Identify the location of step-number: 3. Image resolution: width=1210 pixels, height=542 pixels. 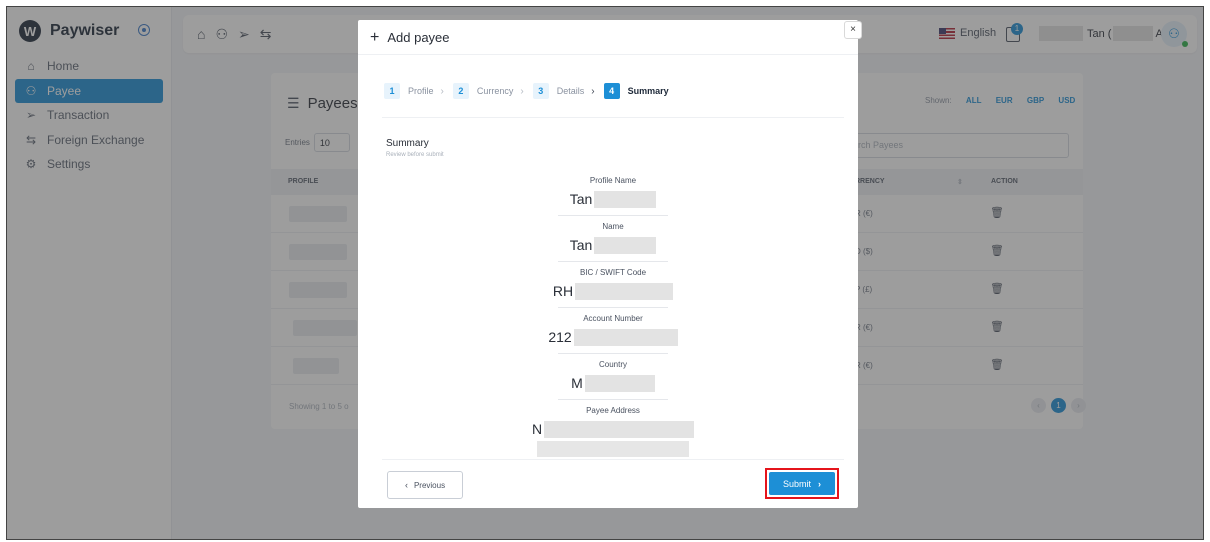
(540, 91).